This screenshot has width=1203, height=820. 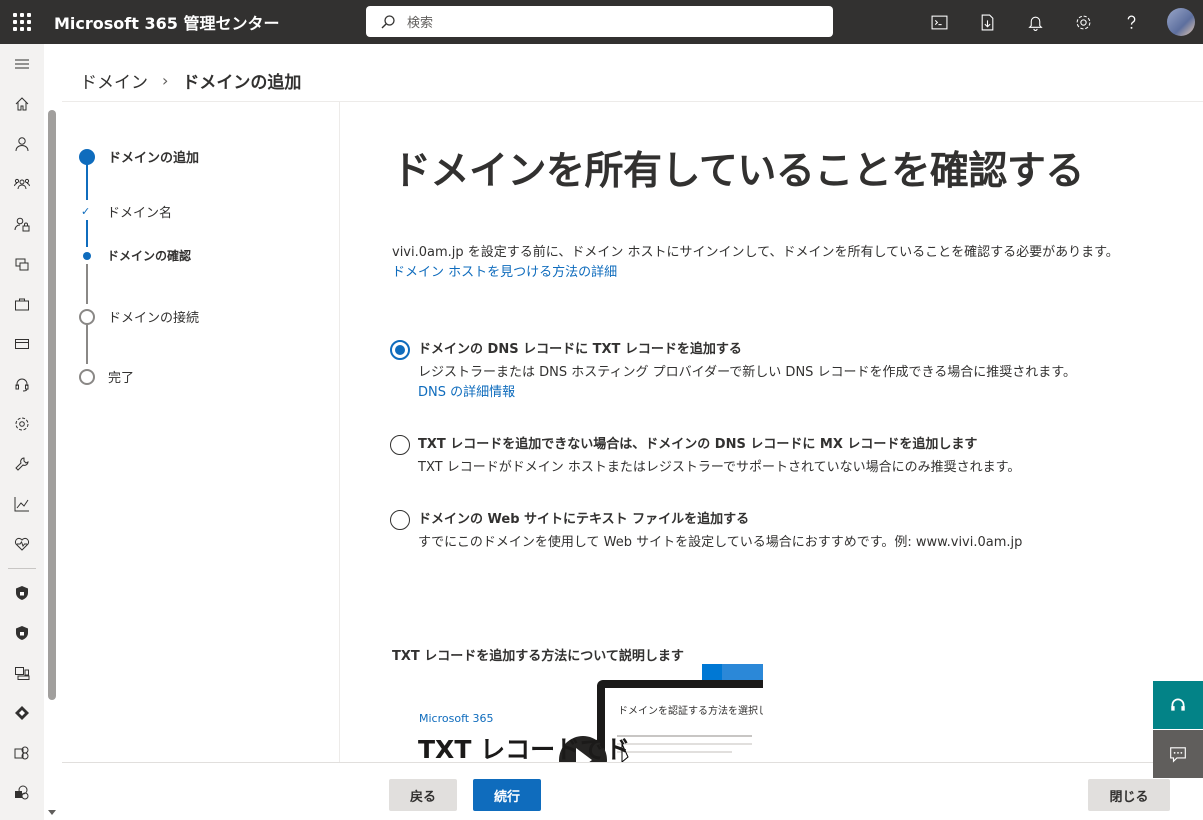 I want to click on step-label: ドメインの追加, so click(x=154, y=158).